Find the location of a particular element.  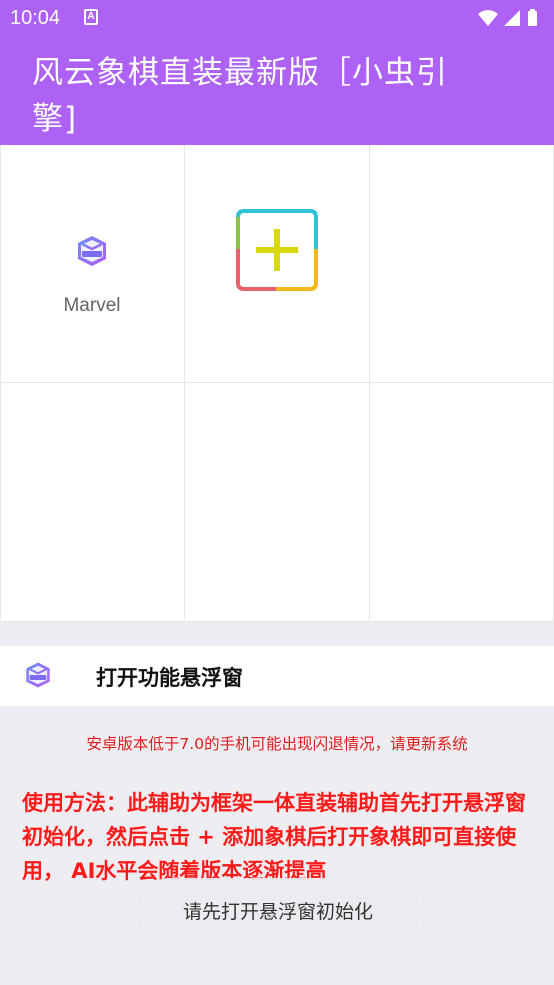

signal-icon is located at coordinates (512, 18).